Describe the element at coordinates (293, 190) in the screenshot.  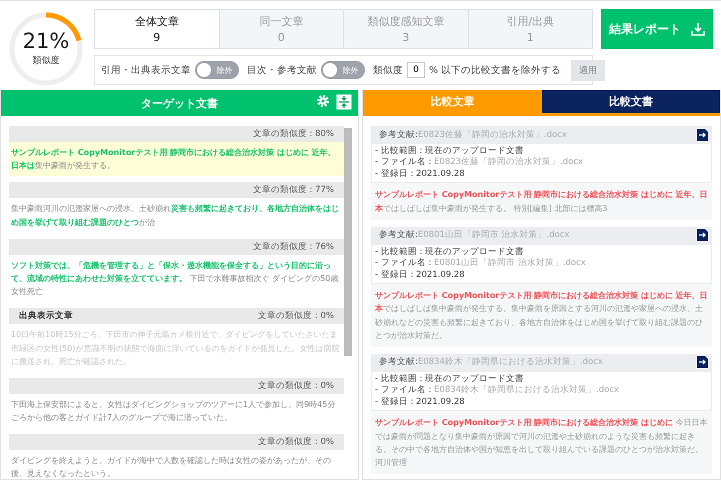
I see `sentence-score: 文章の類似度 : 77%` at that location.